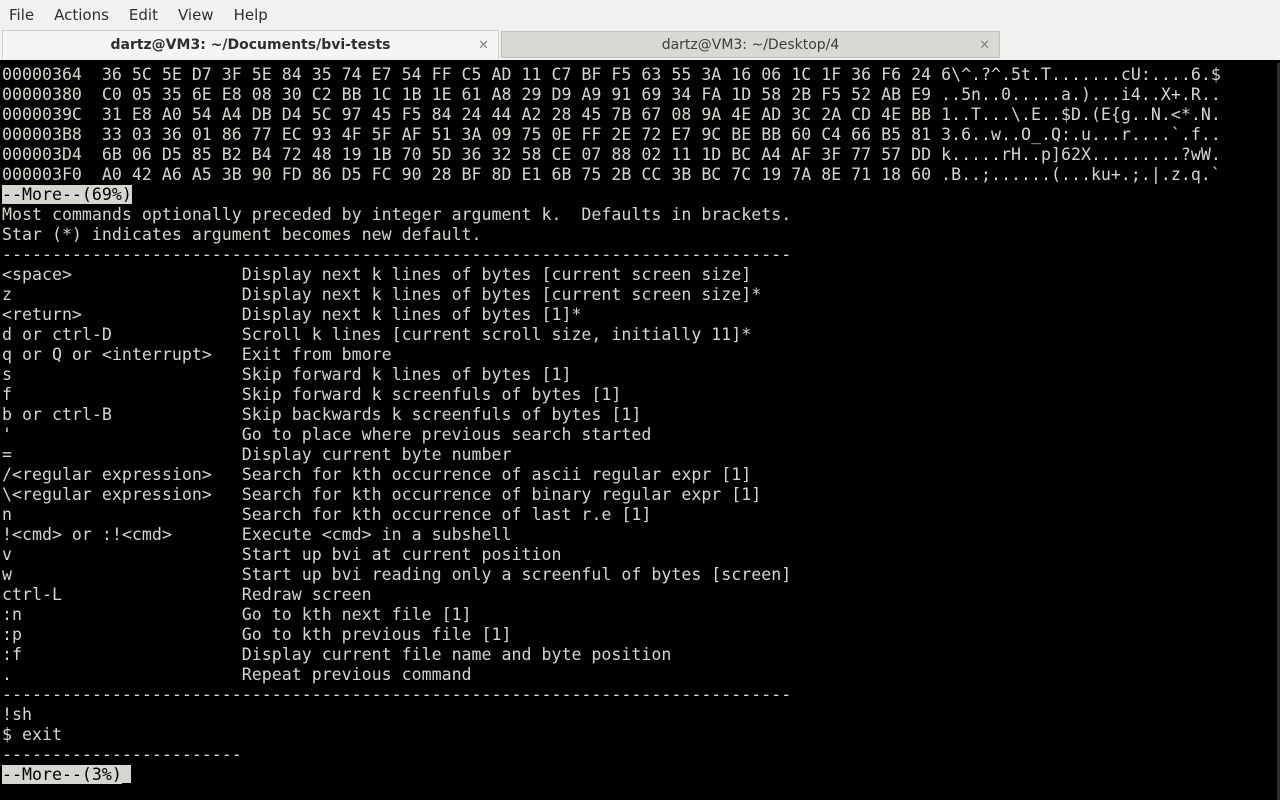 The width and height of the screenshot is (1280, 800). What do you see at coordinates (257, 634) in the screenshot?
I see `terminal-line: :p Go to kth previous file [1]` at bounding box center [257, 634].